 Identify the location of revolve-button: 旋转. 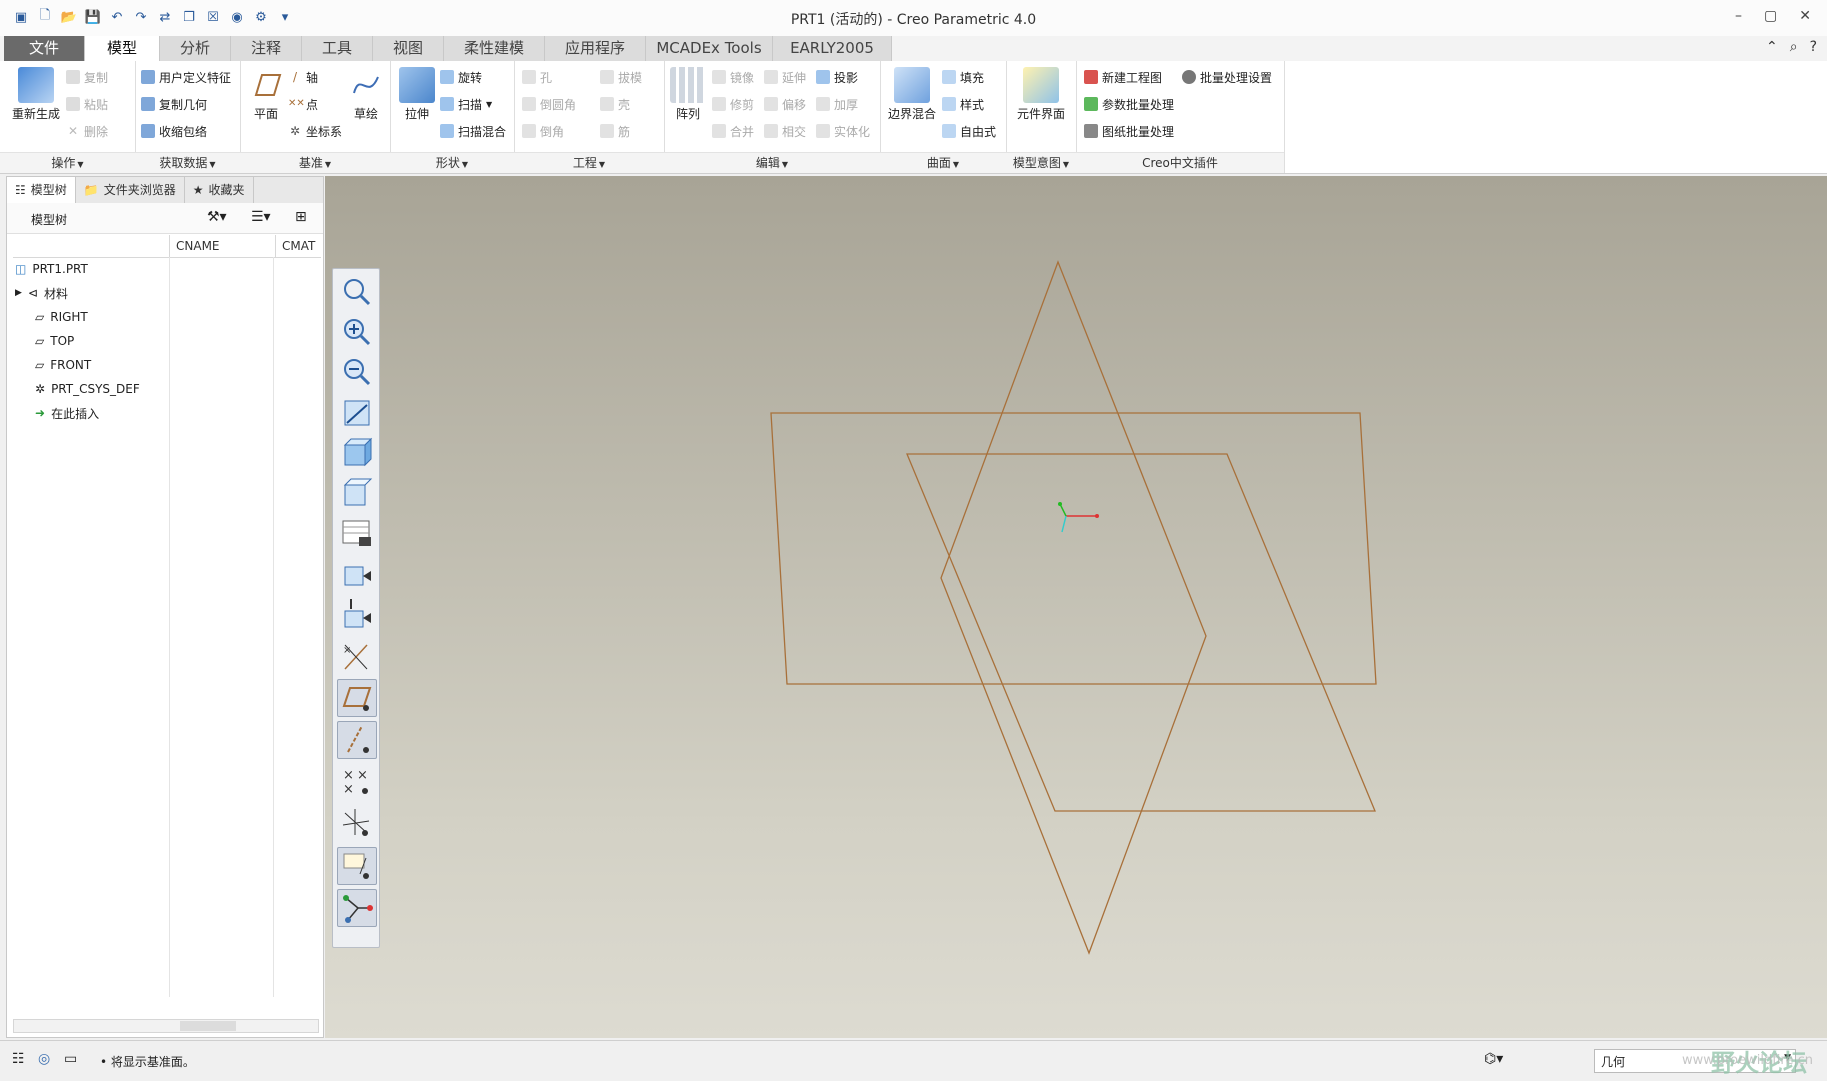
(461, 77).